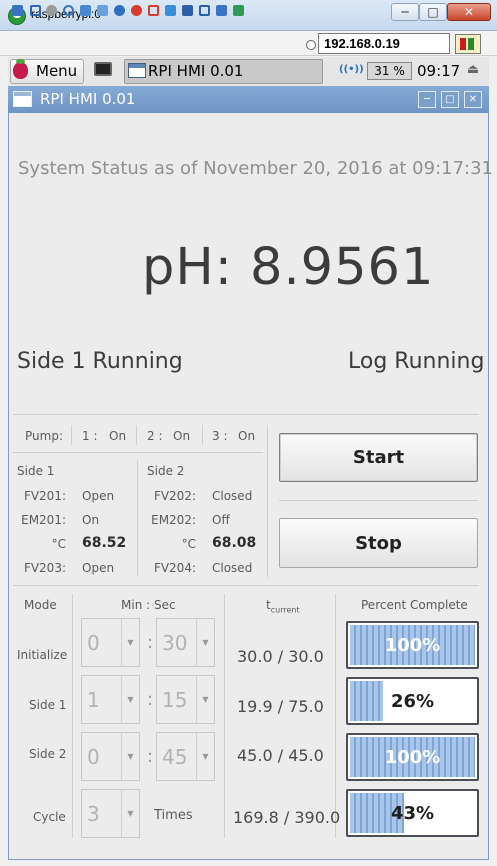  I want to click on vnc-minimize-button: ─, so click(405, 12).